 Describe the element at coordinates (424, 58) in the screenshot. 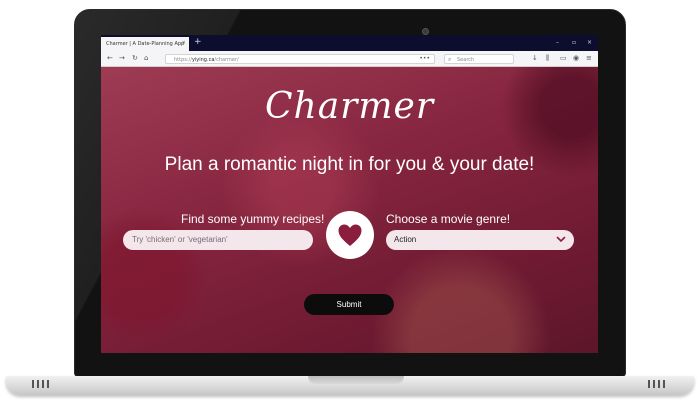

I see `page-actions-icon: •••` at that location.